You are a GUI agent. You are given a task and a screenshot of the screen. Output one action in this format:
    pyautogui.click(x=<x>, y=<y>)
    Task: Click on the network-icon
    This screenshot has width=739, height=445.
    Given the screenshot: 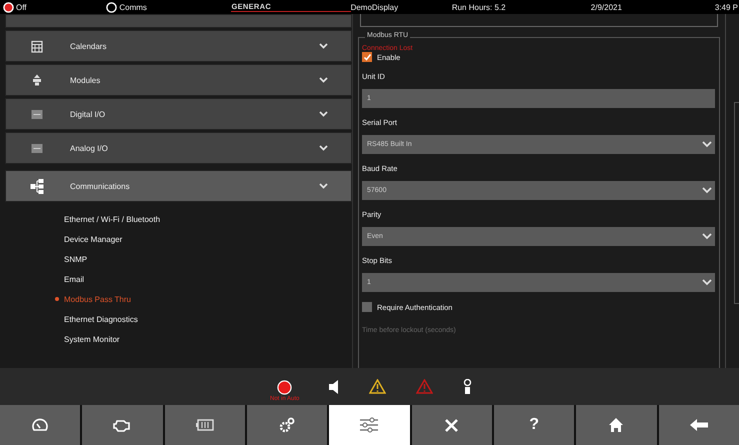 What is the action you would take?
    pyautogui.click(x=37, y=186)
    